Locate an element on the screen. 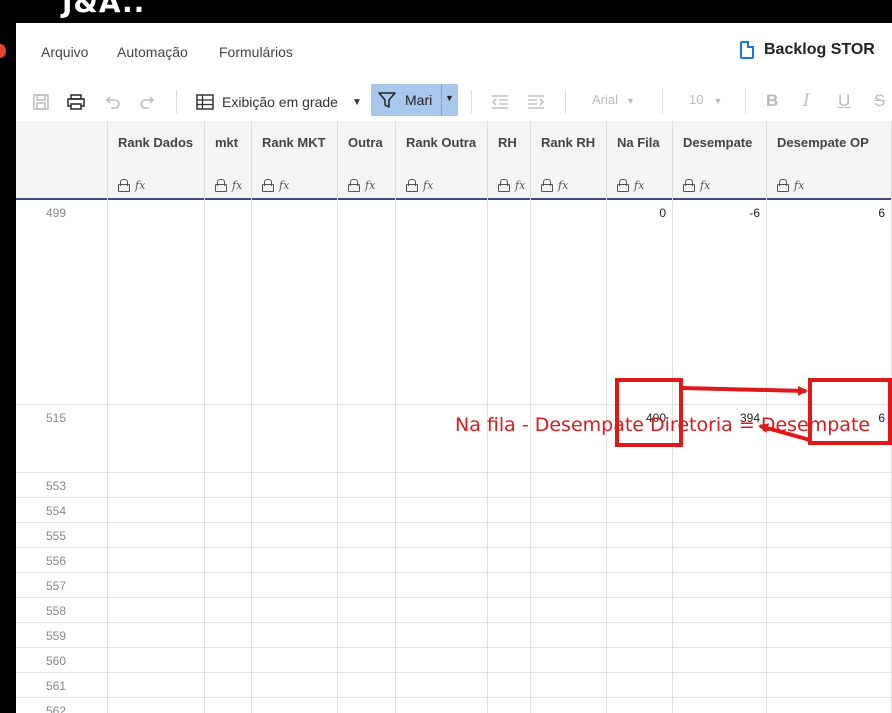  row-number: 560 is located at coordinates (62, 661).